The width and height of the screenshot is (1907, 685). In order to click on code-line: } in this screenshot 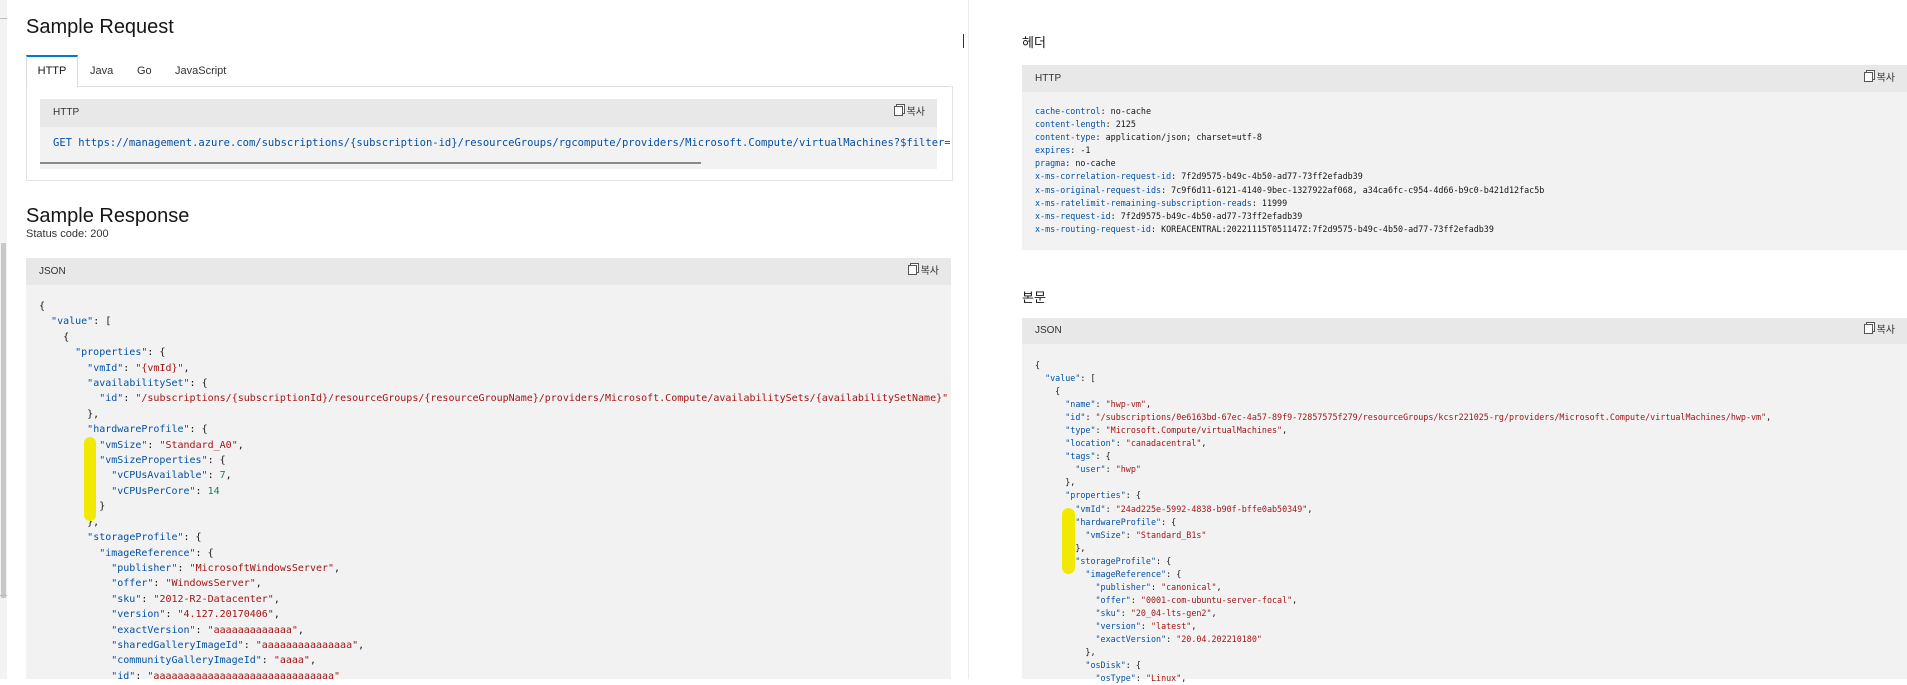, I will do `click(72, 507)`.